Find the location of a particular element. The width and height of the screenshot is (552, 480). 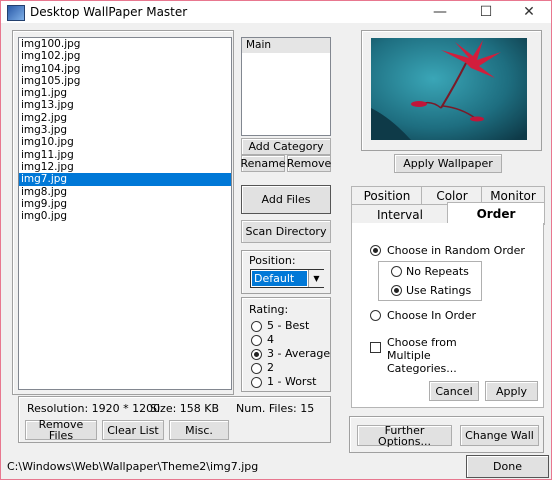

position-value: Default is located at coordinates (279, 278).